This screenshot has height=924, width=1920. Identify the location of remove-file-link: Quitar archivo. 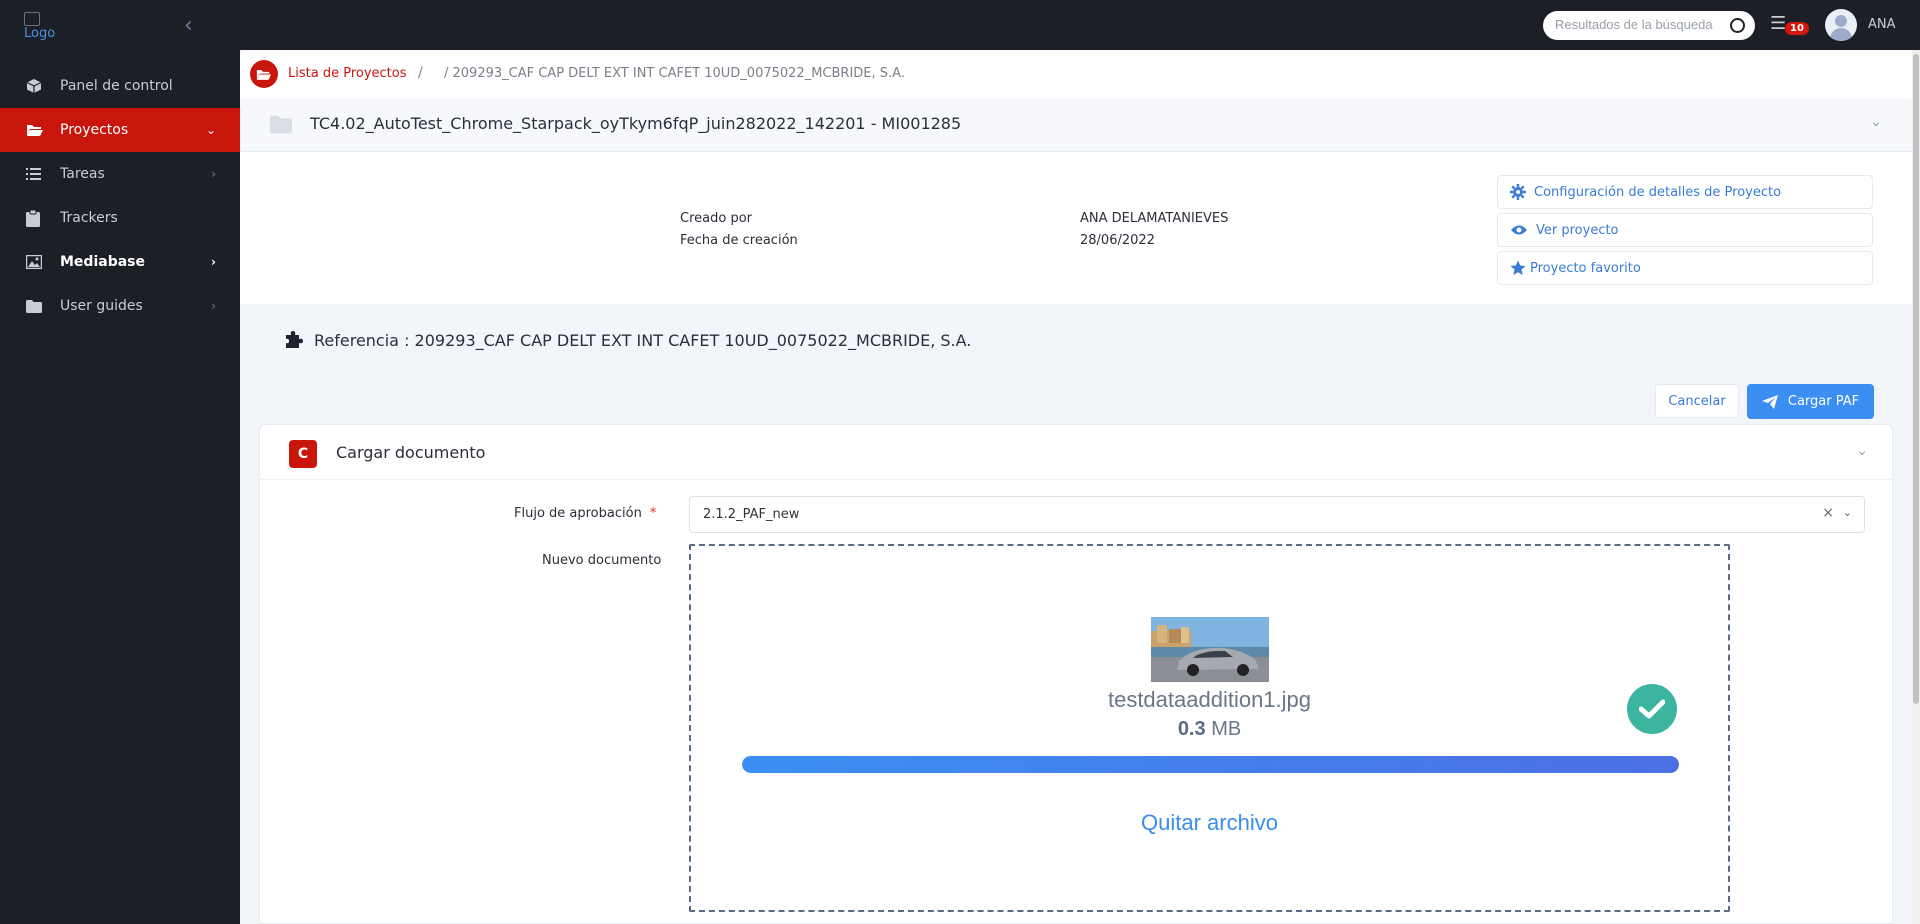
(1209, 823).